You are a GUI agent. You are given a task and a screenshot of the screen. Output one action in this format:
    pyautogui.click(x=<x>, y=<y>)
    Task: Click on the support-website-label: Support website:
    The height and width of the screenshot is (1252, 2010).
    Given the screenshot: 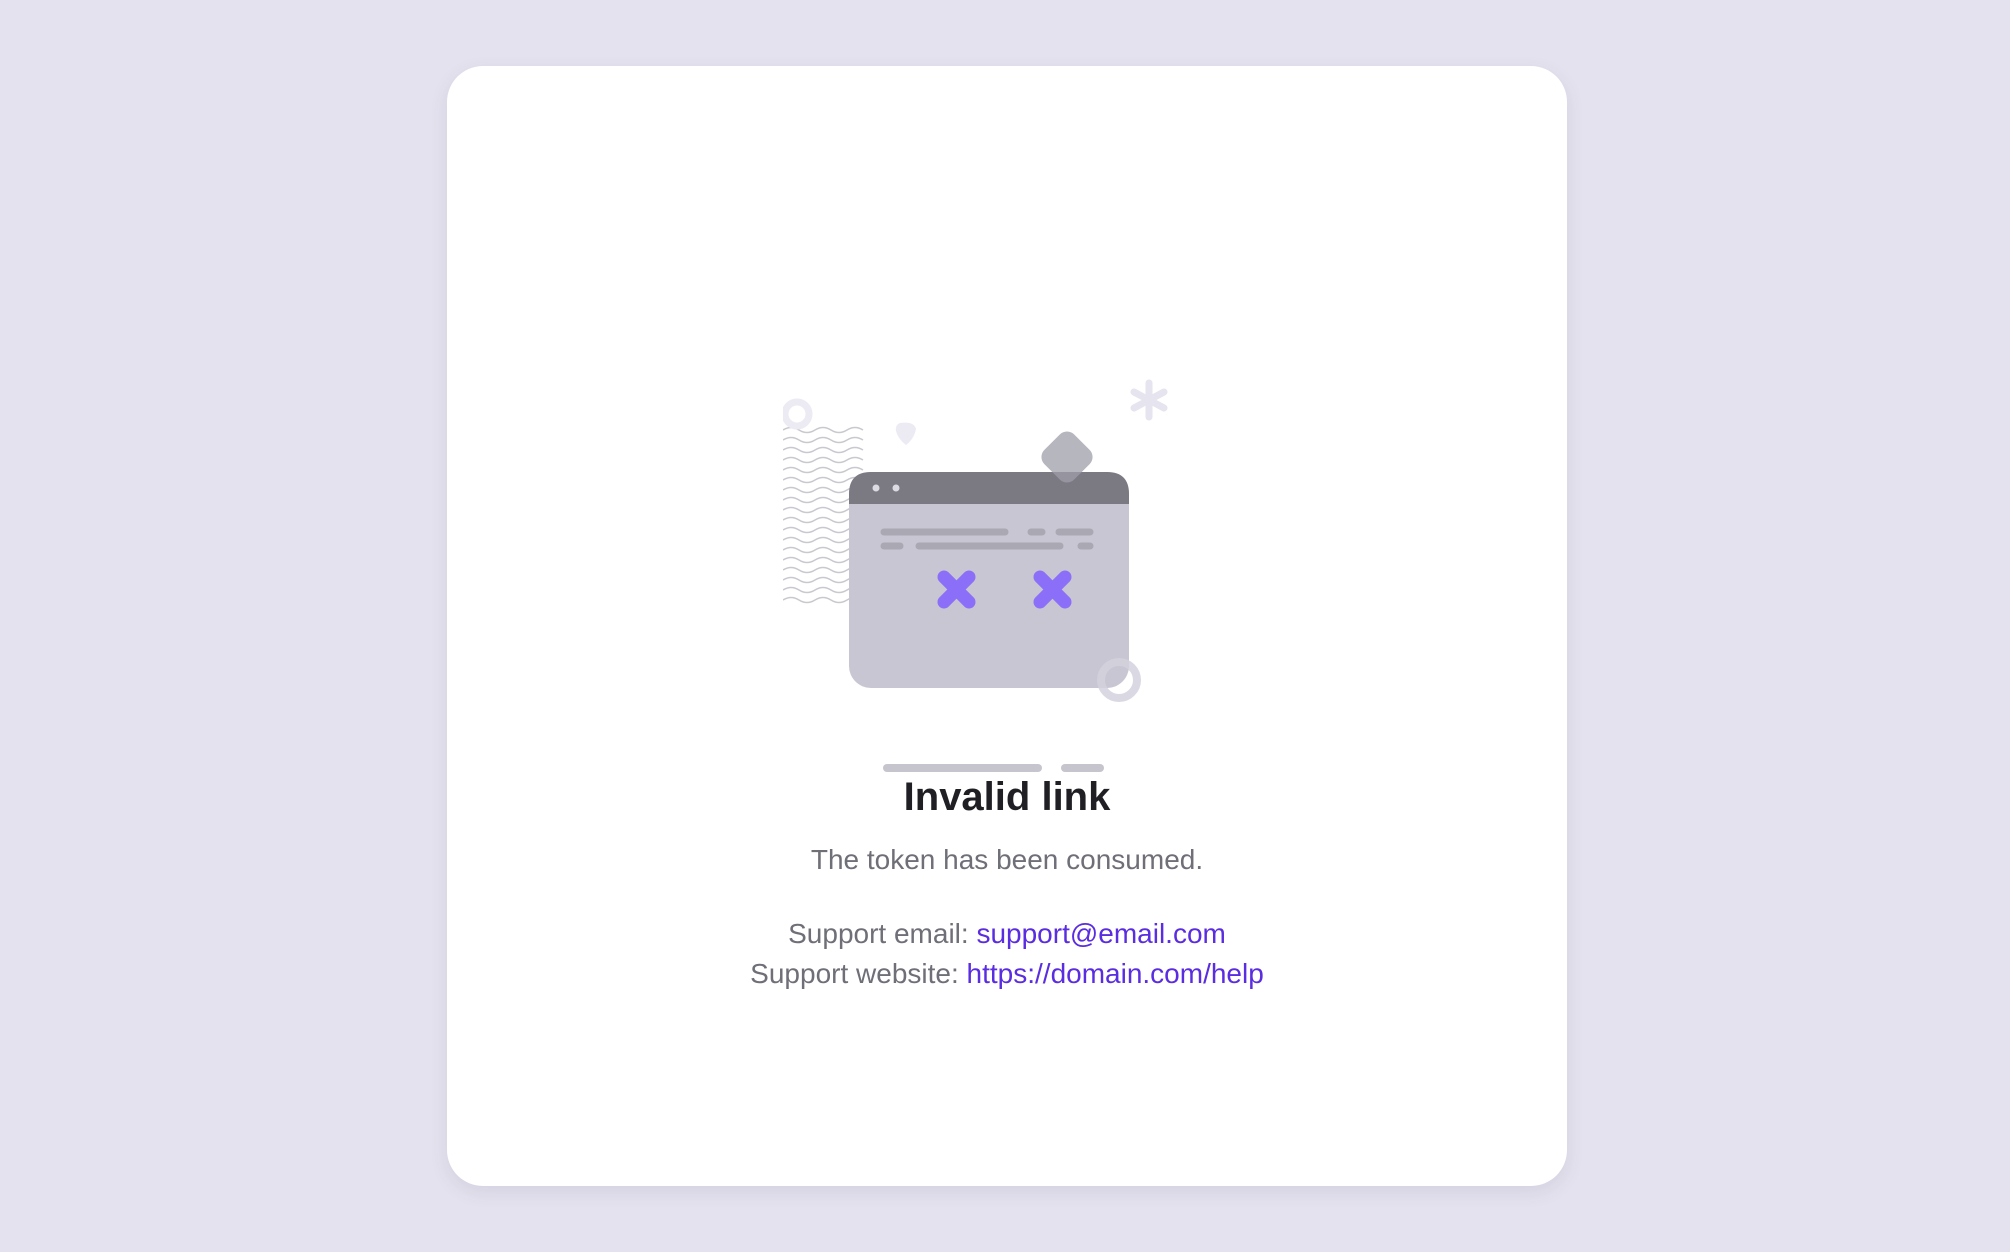 What is the action you would take?
    pyautogui.click(x=854, y=973)
    